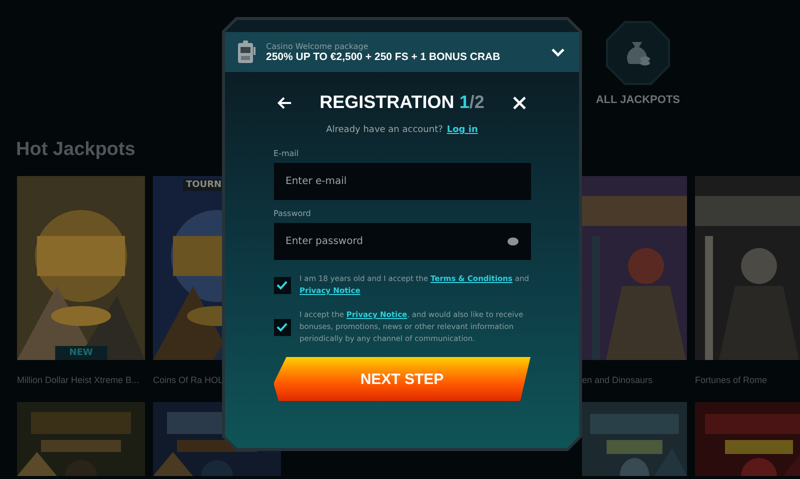 This screenshot has height=479, width=800. What do you see at coordinates (512, 241) in the screenshot?
I see `eye-icon` at bounding box center [512, 241].